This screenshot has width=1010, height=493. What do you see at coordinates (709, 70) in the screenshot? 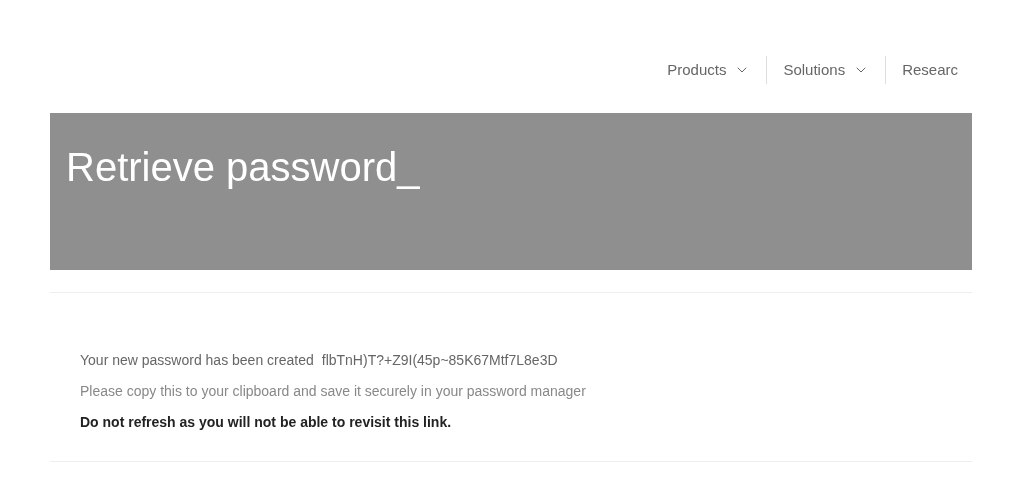
I see `nav-link: Products` at bounding box center [709, 70].